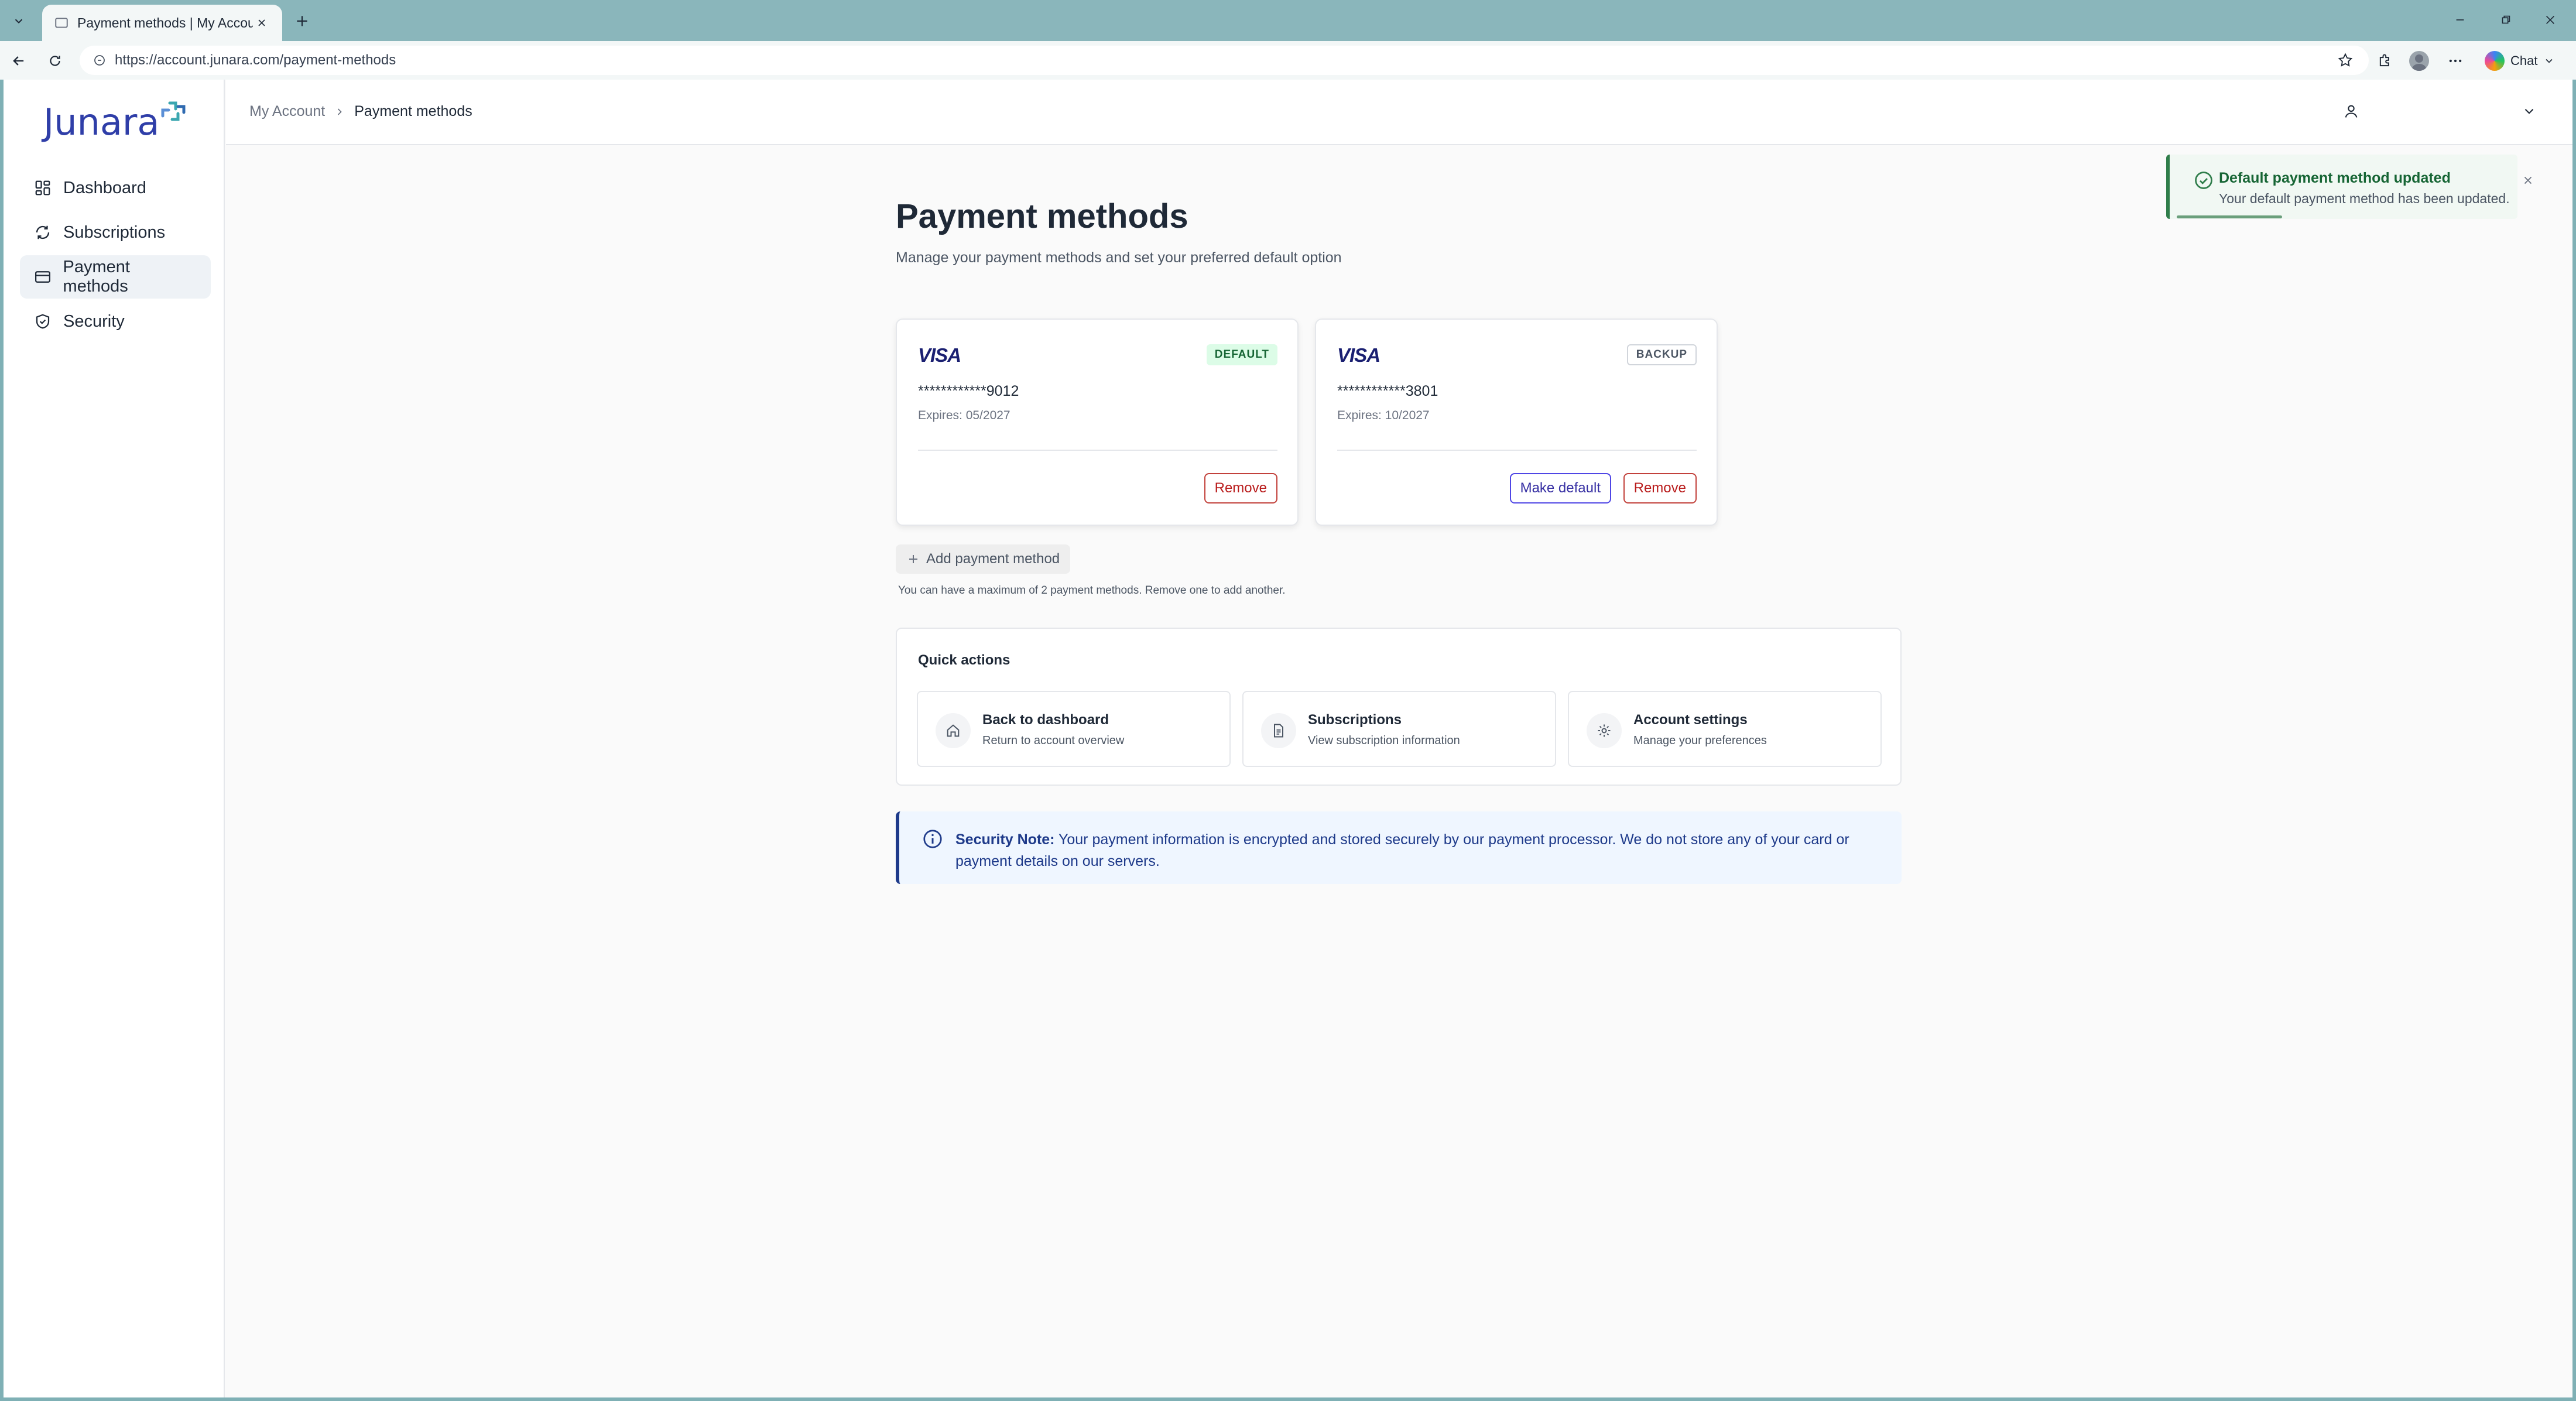 The width and height of the screenshot is (2576, 1401). What do you see at coordinates (413, 111) in the screenshot?
I see `breadcrumb-current: Payment methods` at bounding box center [413, 111].